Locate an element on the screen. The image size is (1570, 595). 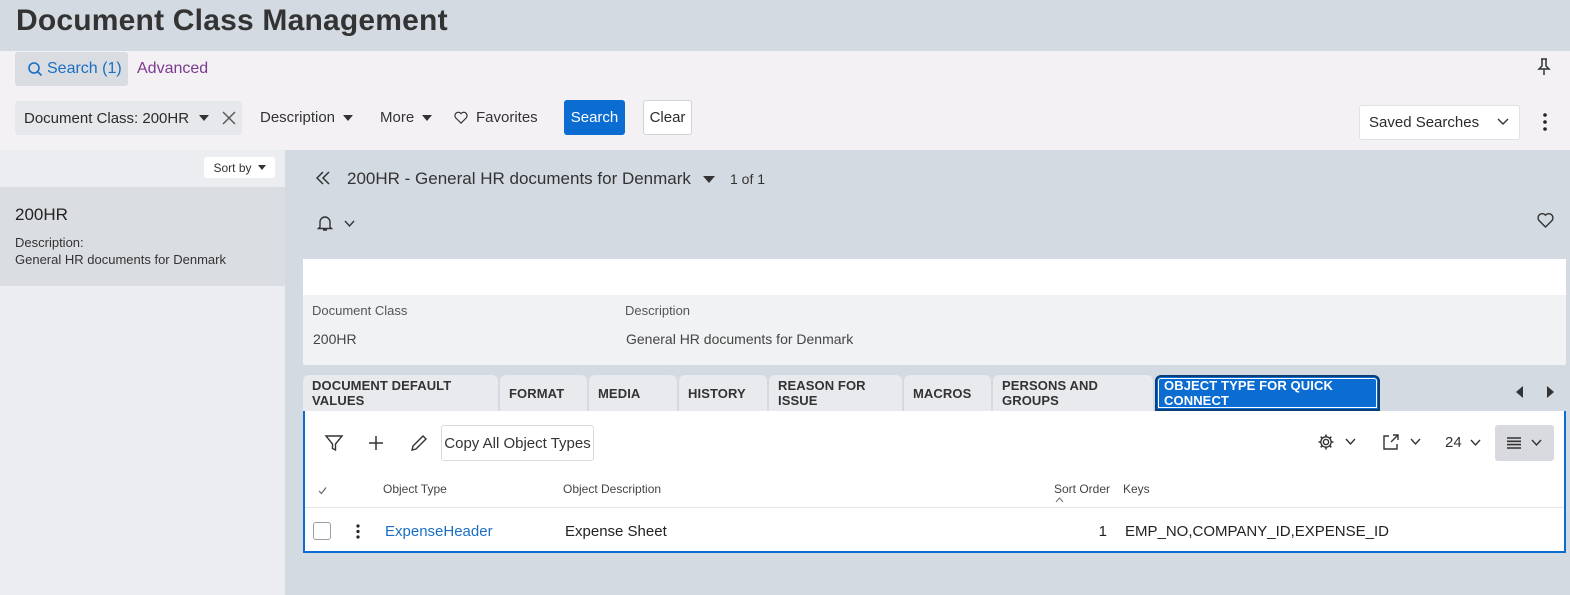
tab-format: FORMAT is located at coordinates (543, 393).